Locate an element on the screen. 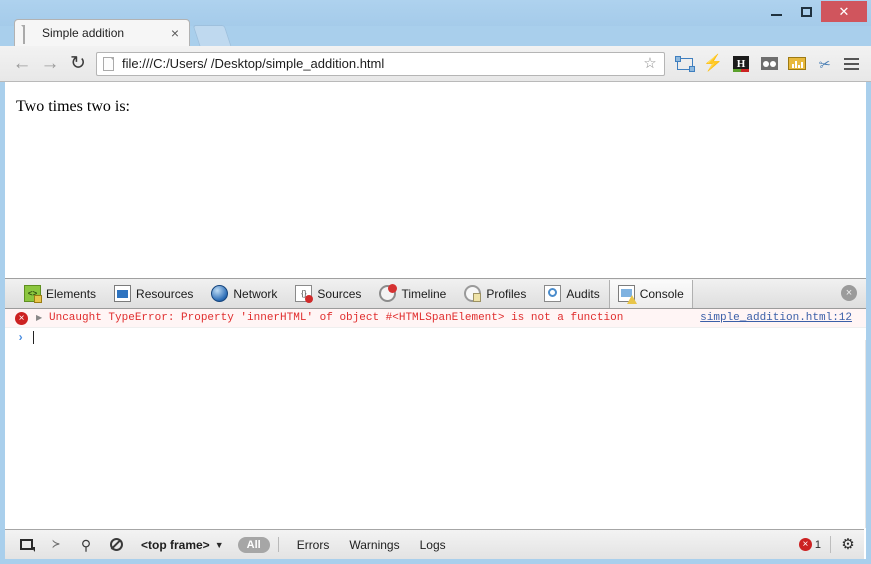 This screenshot has height=564, width=871. forward-arrow-icon: → is located at coordinates (50, 63).